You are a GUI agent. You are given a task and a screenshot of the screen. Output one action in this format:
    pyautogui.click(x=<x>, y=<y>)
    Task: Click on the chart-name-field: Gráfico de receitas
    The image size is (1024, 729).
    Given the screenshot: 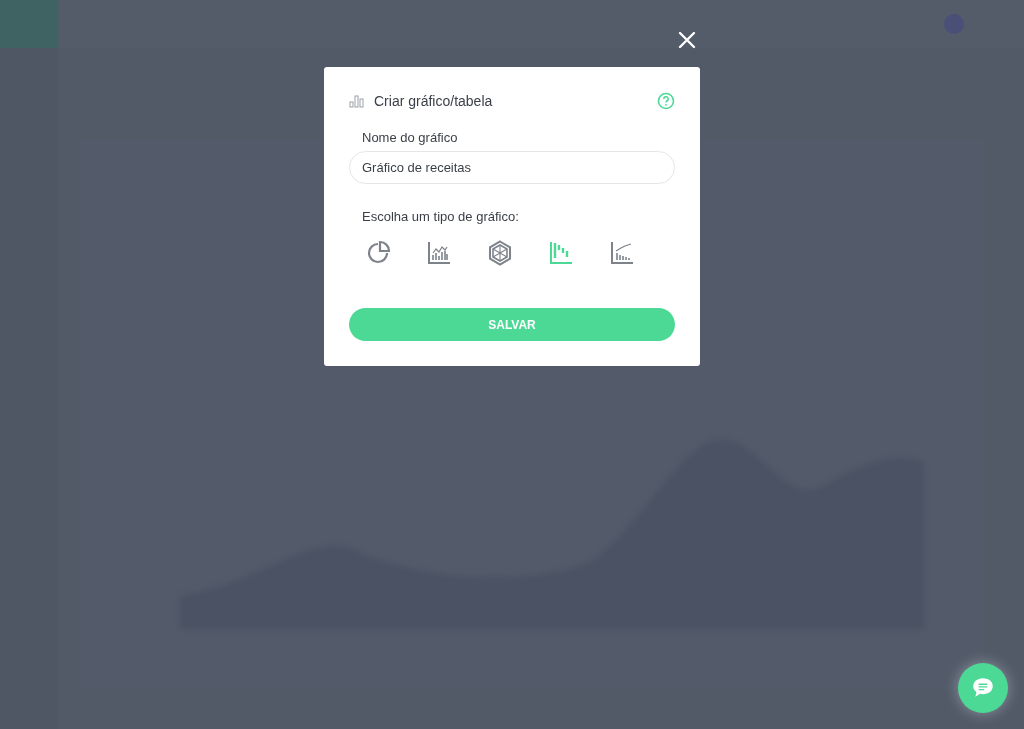 What is the action you would take?
    pyautogui.click(x=512, y=167)
    